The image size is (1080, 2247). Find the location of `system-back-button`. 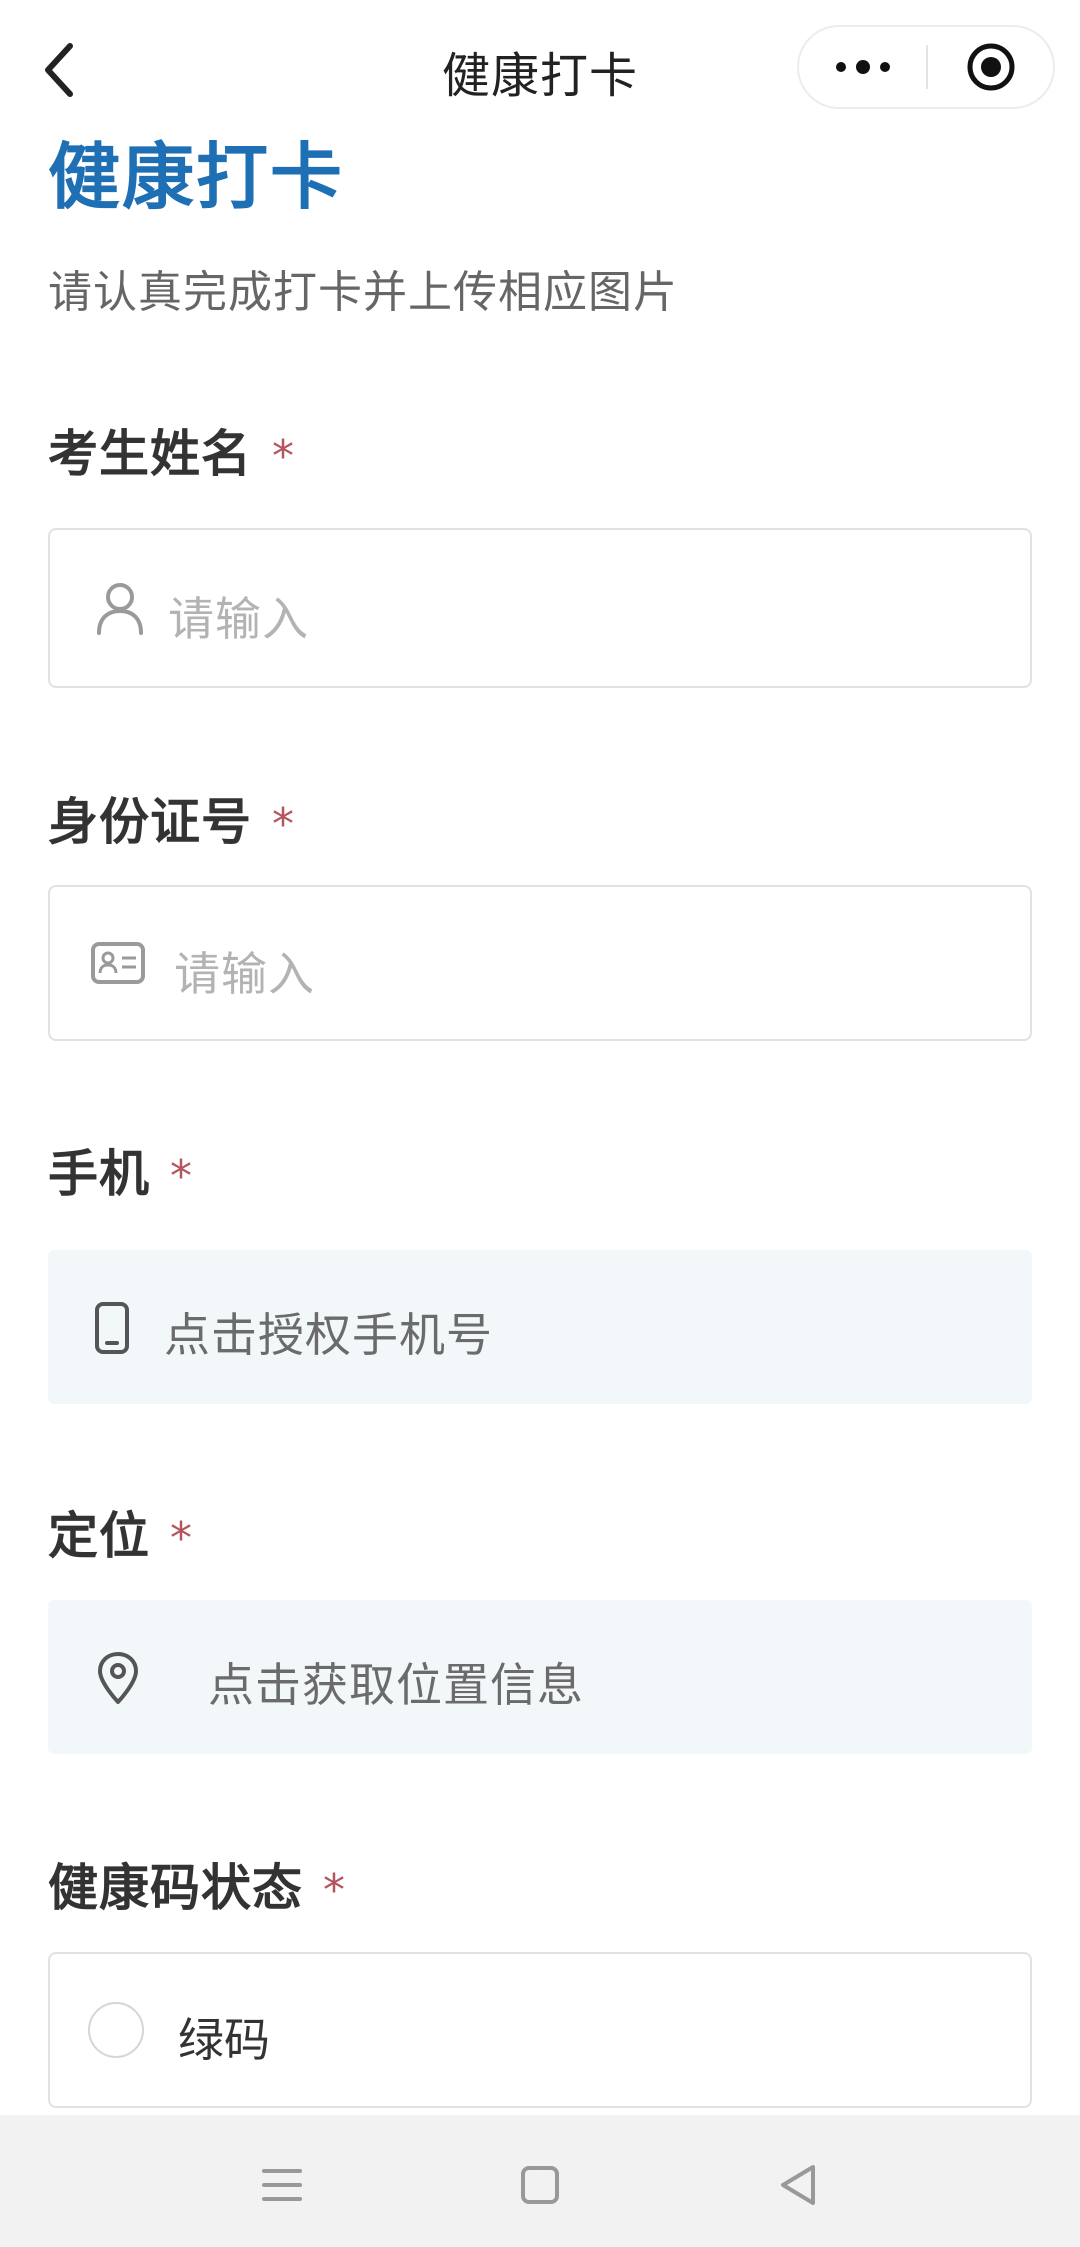

system-back-button is located at coordinates (798, 2185).